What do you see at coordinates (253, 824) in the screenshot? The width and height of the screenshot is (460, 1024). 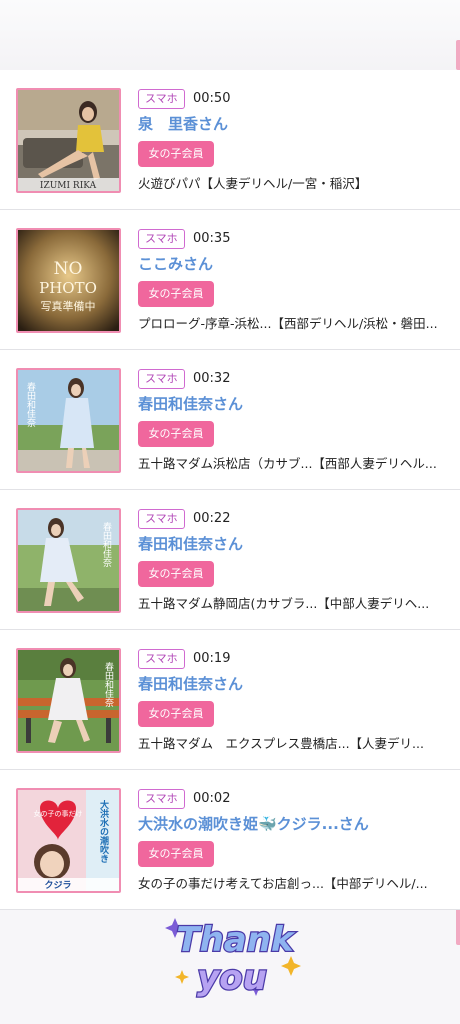 I see `girl-name-link: 大洪水の潮吹き姫🐳クジラ...さん` at bounding box center [253, 824].